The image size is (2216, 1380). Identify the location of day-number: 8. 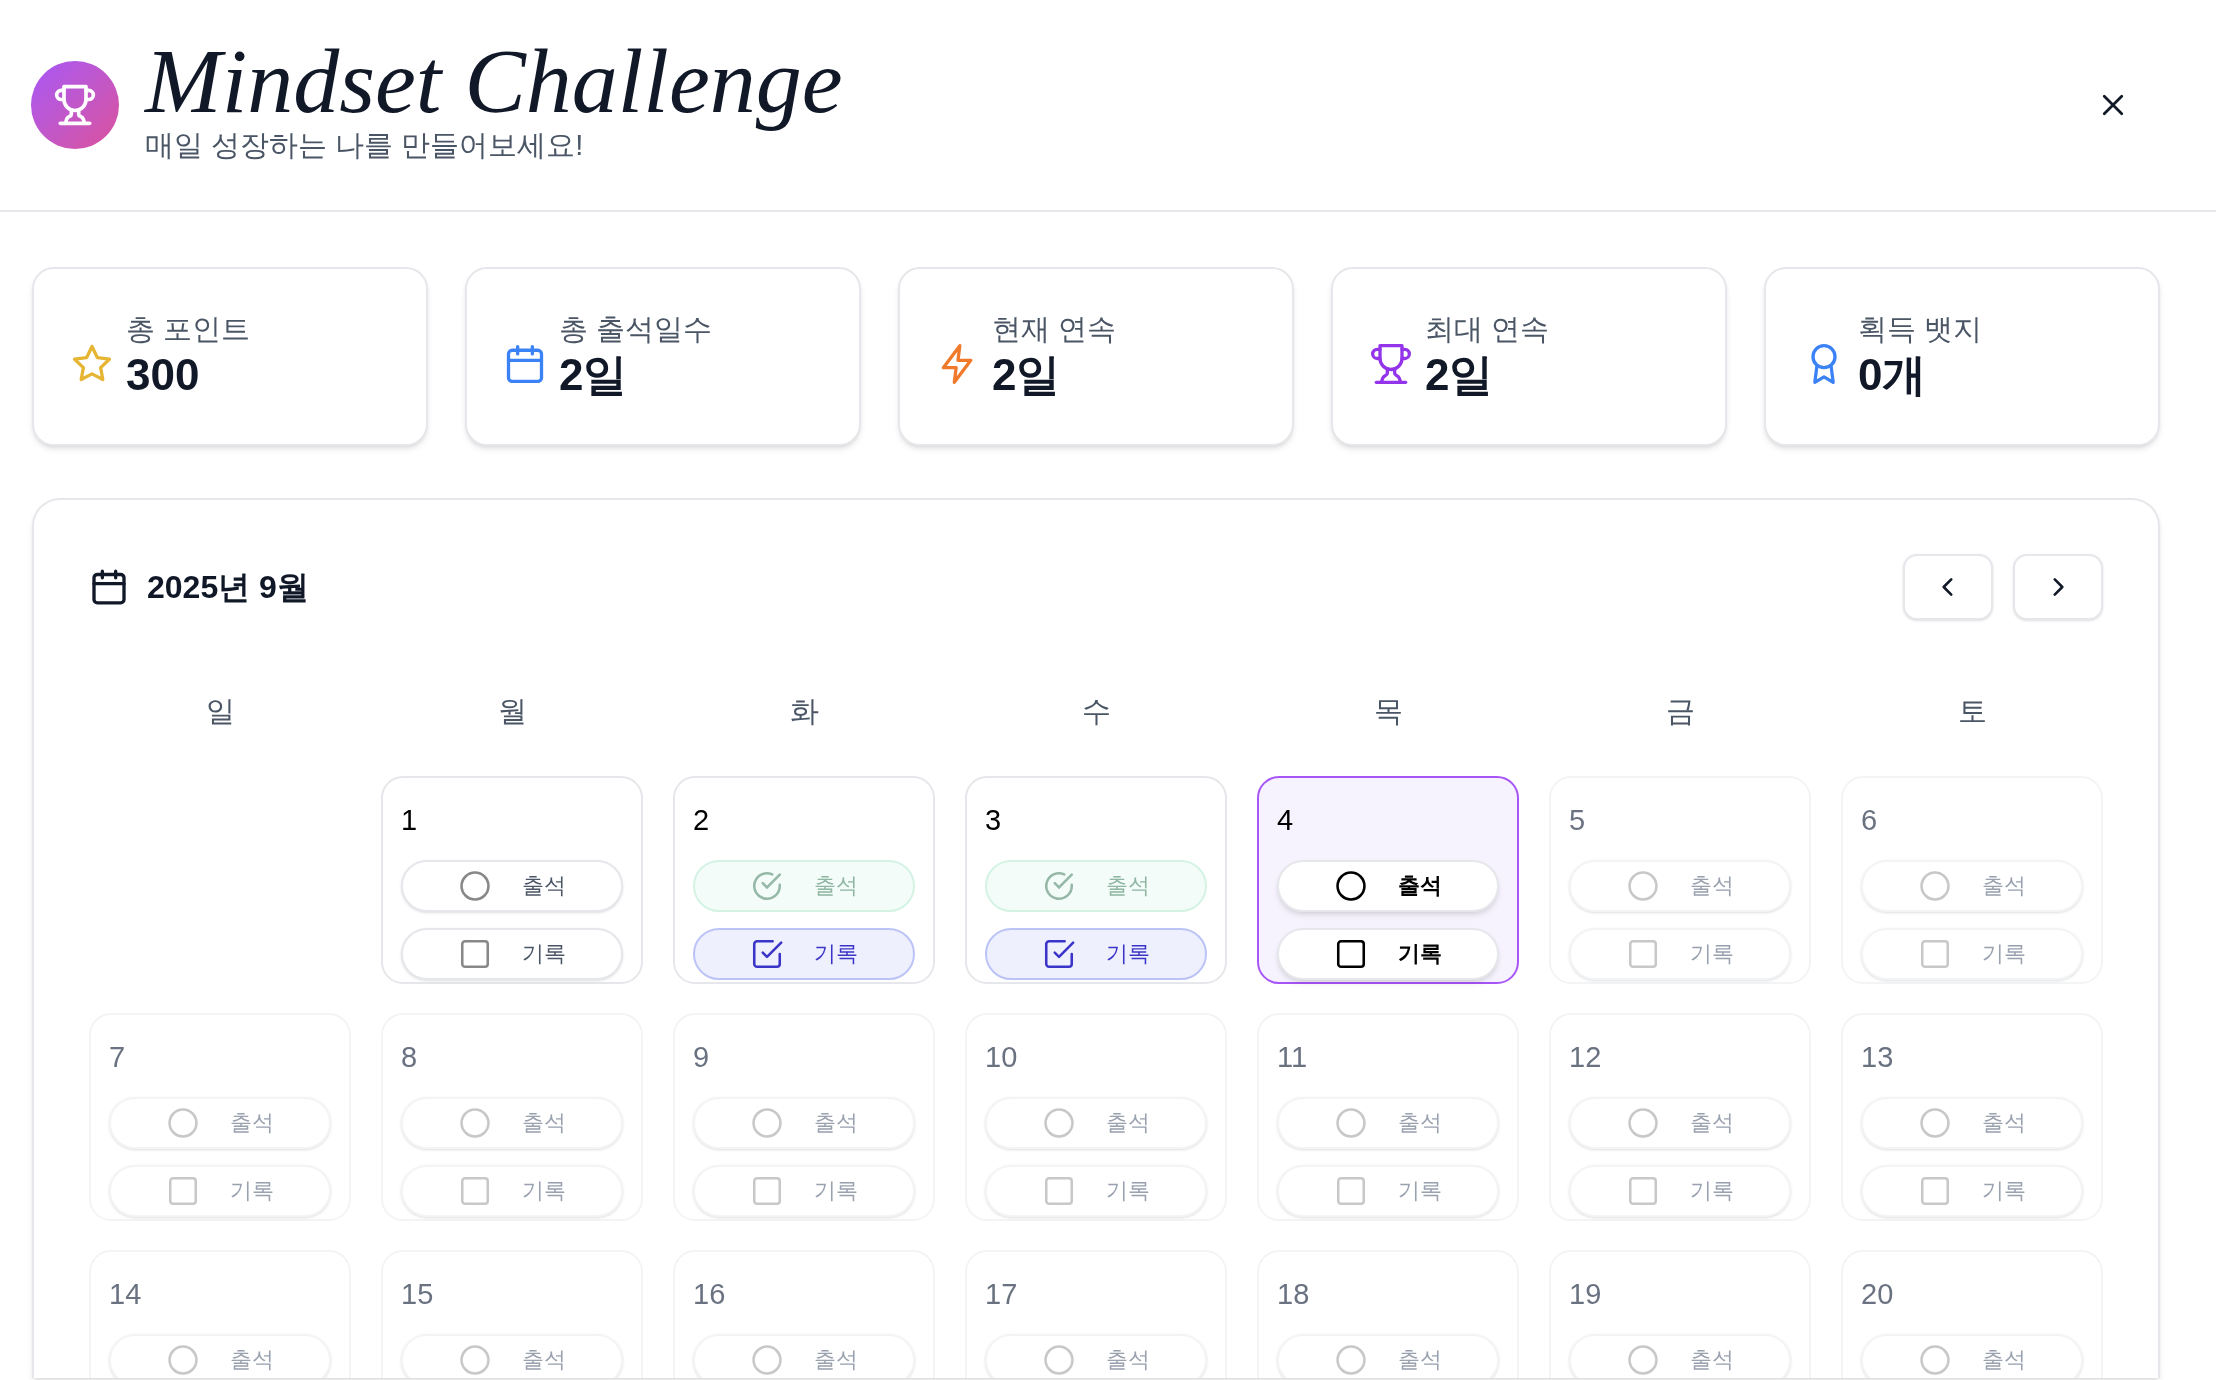
(410, 1057).